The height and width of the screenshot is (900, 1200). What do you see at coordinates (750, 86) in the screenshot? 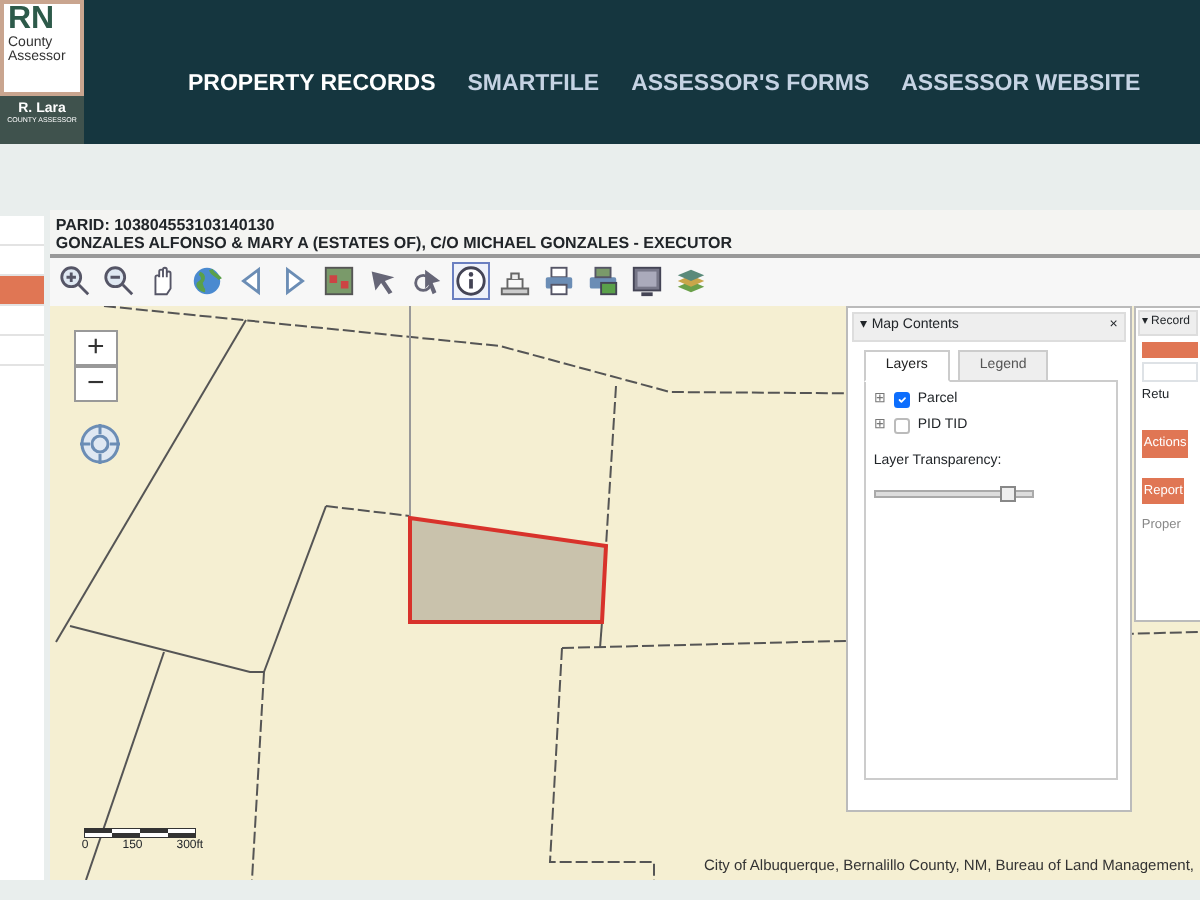
I see `nav-link: ASSESSOR'S FORMS` at bounding box center [750, 86].